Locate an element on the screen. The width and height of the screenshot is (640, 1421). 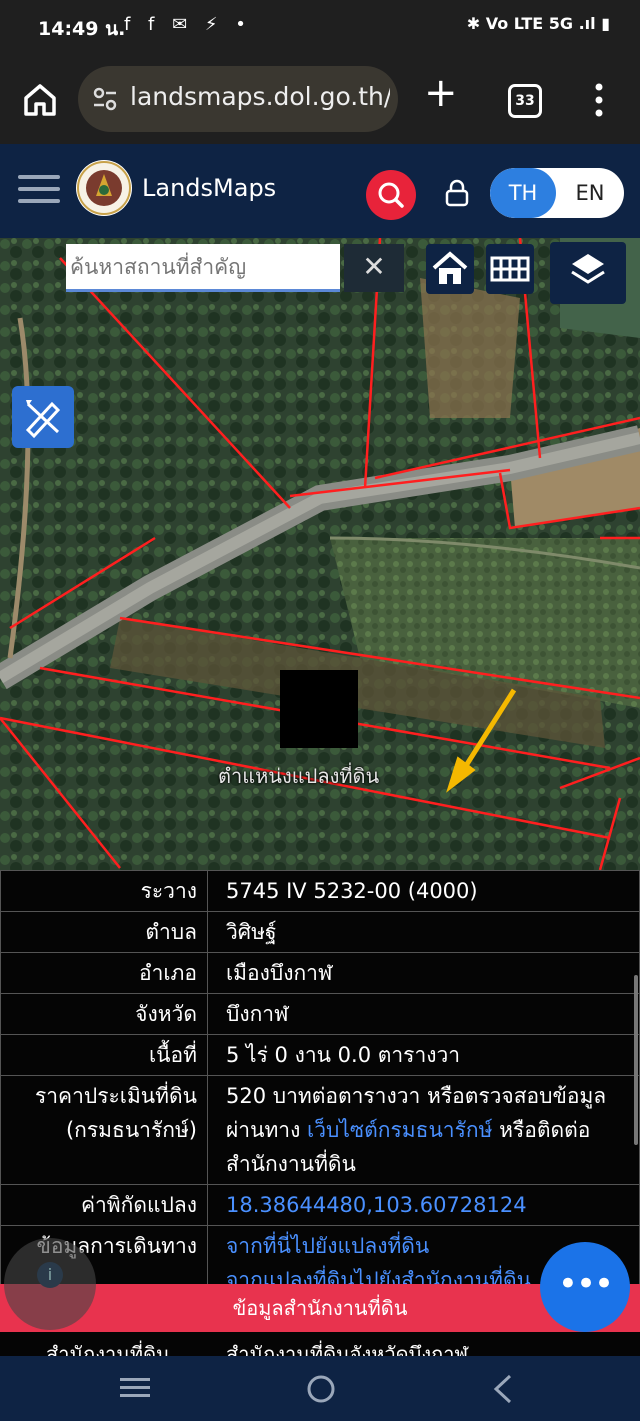
house-icon is located at coordinates (450, 267).